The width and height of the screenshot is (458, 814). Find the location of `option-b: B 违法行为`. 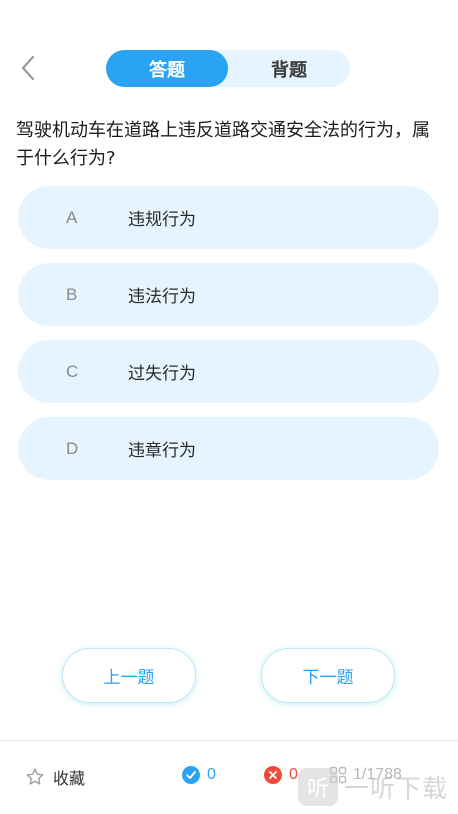

option-b: B 违法行为 is located at coordinates (228, 294).